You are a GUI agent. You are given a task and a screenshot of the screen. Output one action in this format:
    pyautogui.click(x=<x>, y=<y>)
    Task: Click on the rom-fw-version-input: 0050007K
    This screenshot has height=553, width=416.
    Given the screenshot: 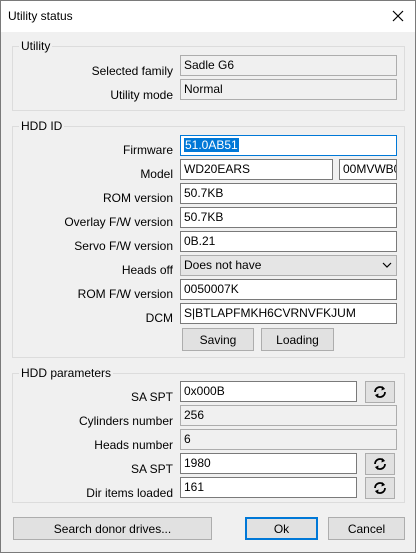 What is the action you would take?
    pyautogui.click(x=288, y=289)
    